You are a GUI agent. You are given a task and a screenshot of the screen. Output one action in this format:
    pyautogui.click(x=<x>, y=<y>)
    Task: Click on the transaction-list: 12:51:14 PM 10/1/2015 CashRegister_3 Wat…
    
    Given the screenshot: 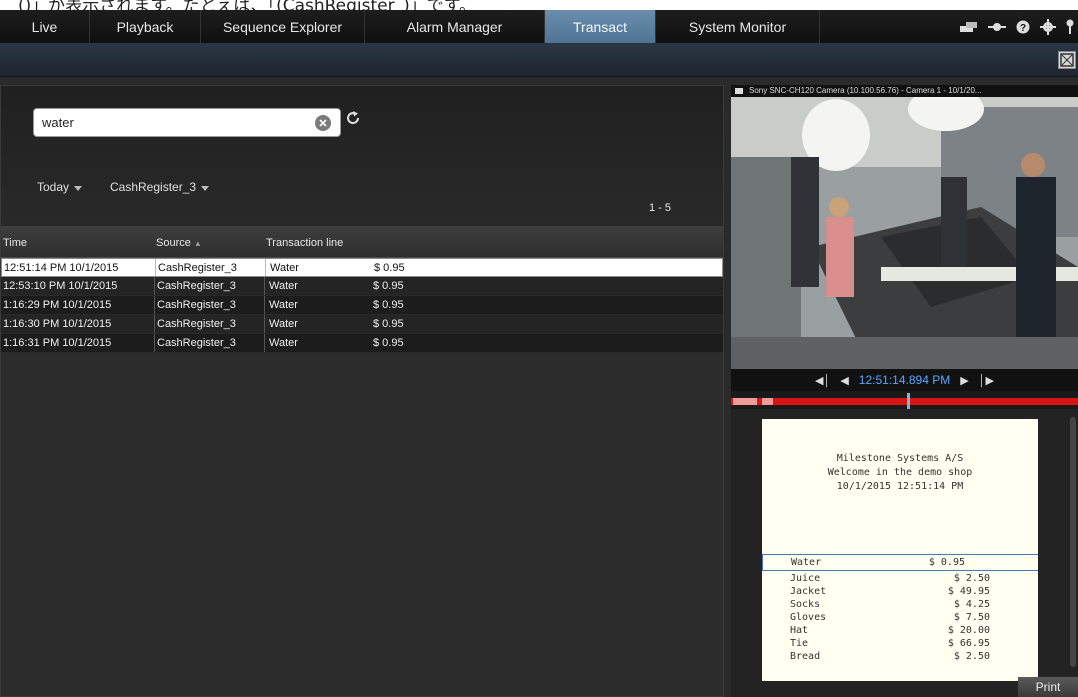 What is the action you would take?
    pyautogui.click(x=362, y=305)
    